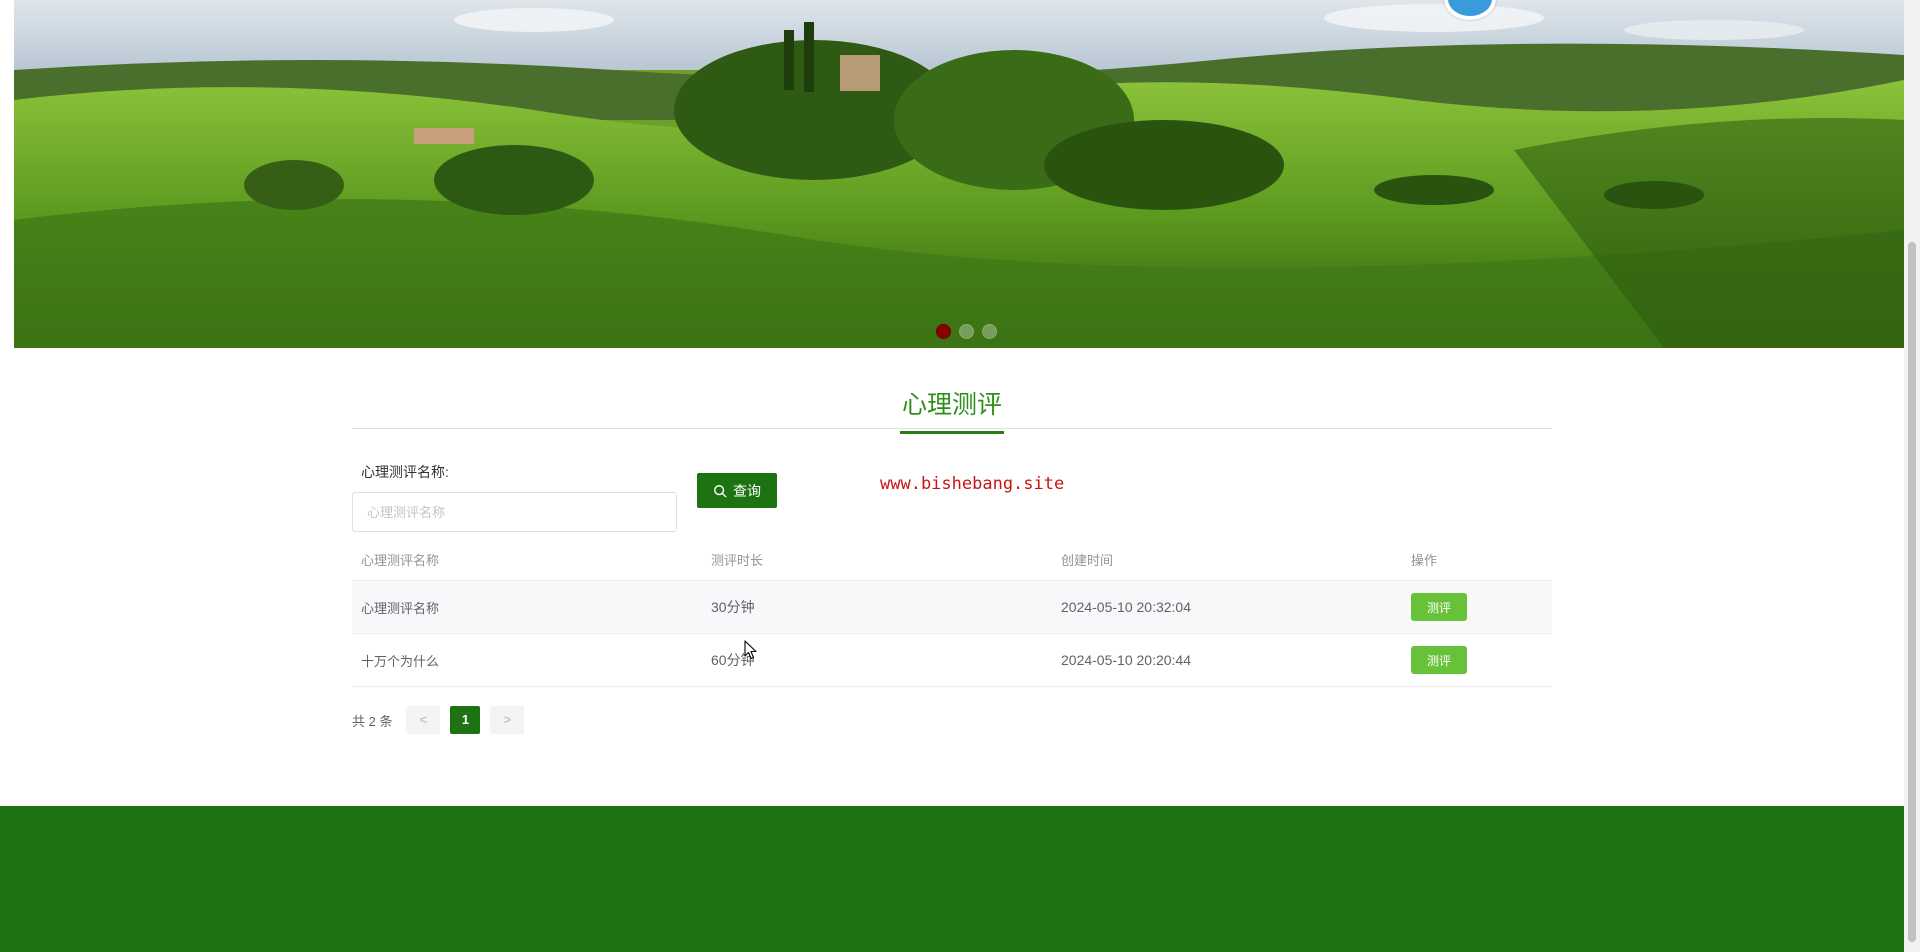 Image resolution: width=1920 pixels, height=952 pixels. What do you see at coordinates (400, 661) in the screenshot?
I see `cell-name: 十万个为什么` at bounding box center [400, 661].